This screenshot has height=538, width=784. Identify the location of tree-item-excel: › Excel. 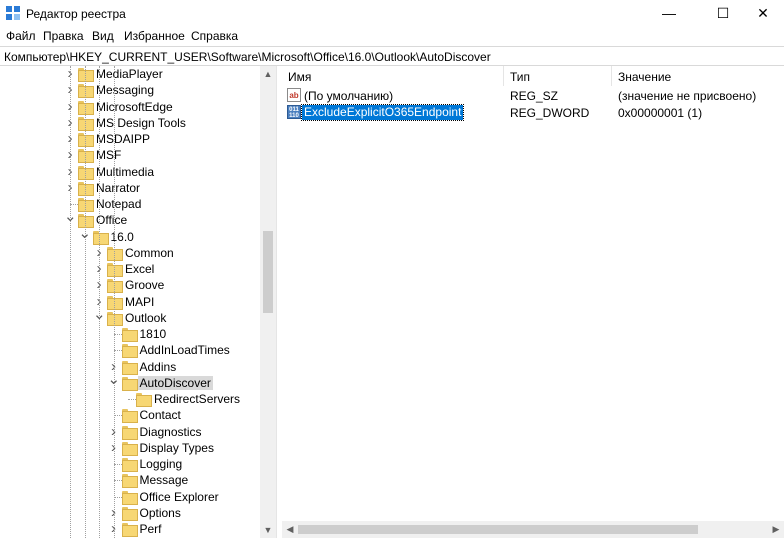
(130, 269).